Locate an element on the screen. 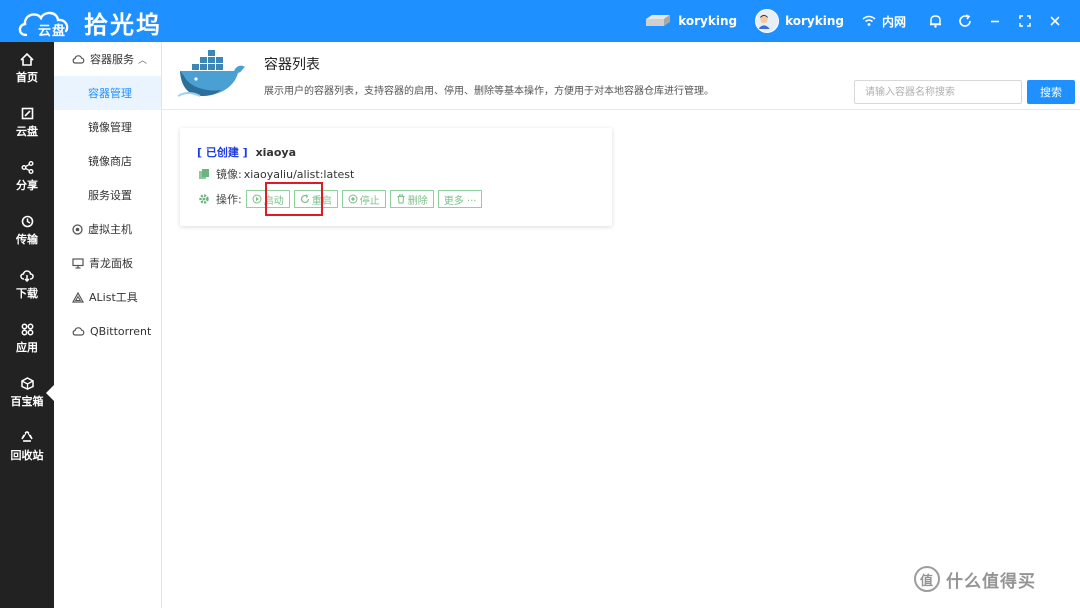  watermark-text: 什么值得买 is located at coordinates (991, 581).